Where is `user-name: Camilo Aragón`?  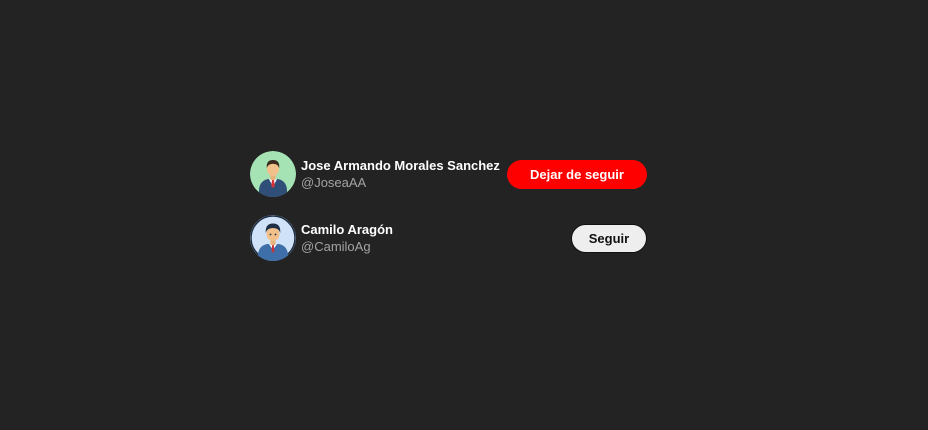
user-name: Camilo Aragón is located at coordinates (436, 230).